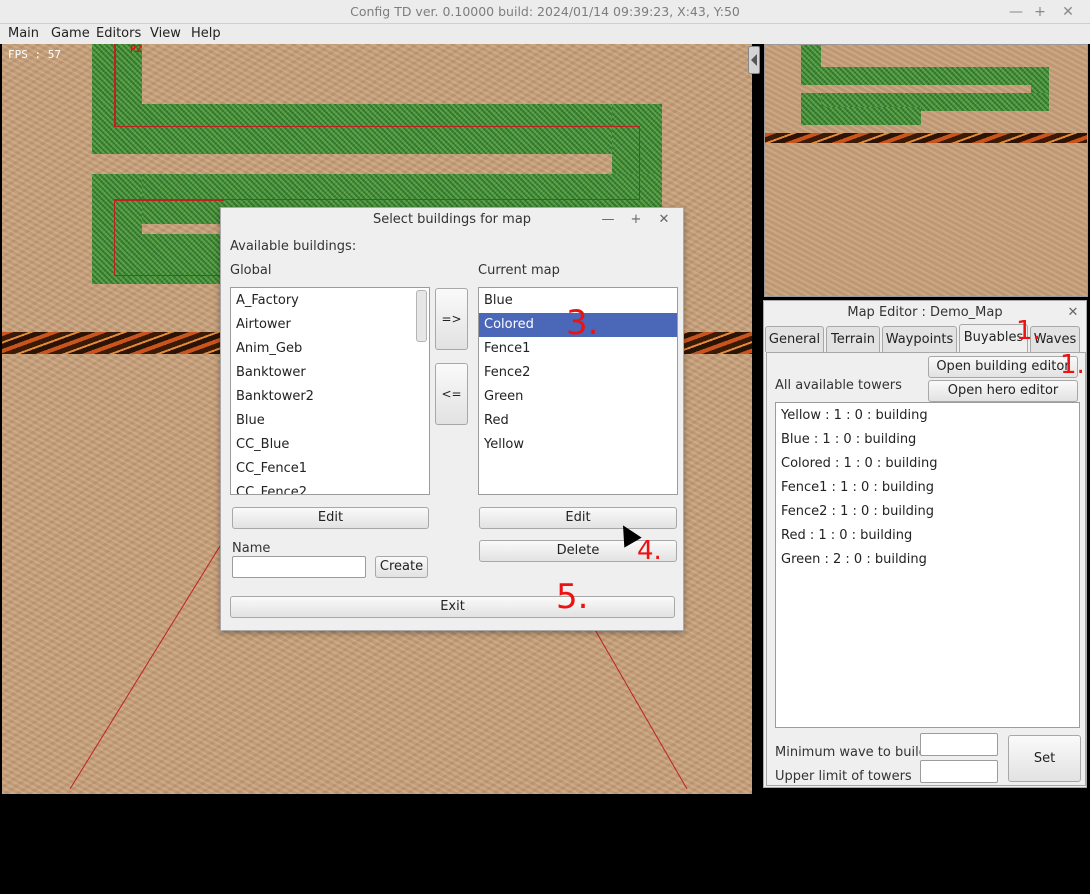 The height and width of the screenshot is (894, 1090). What do you see at coordinates (927, 536) in the screenshot?
I see `list-item: Red : 1 : 0 : building` at bounding box center [927, 536].